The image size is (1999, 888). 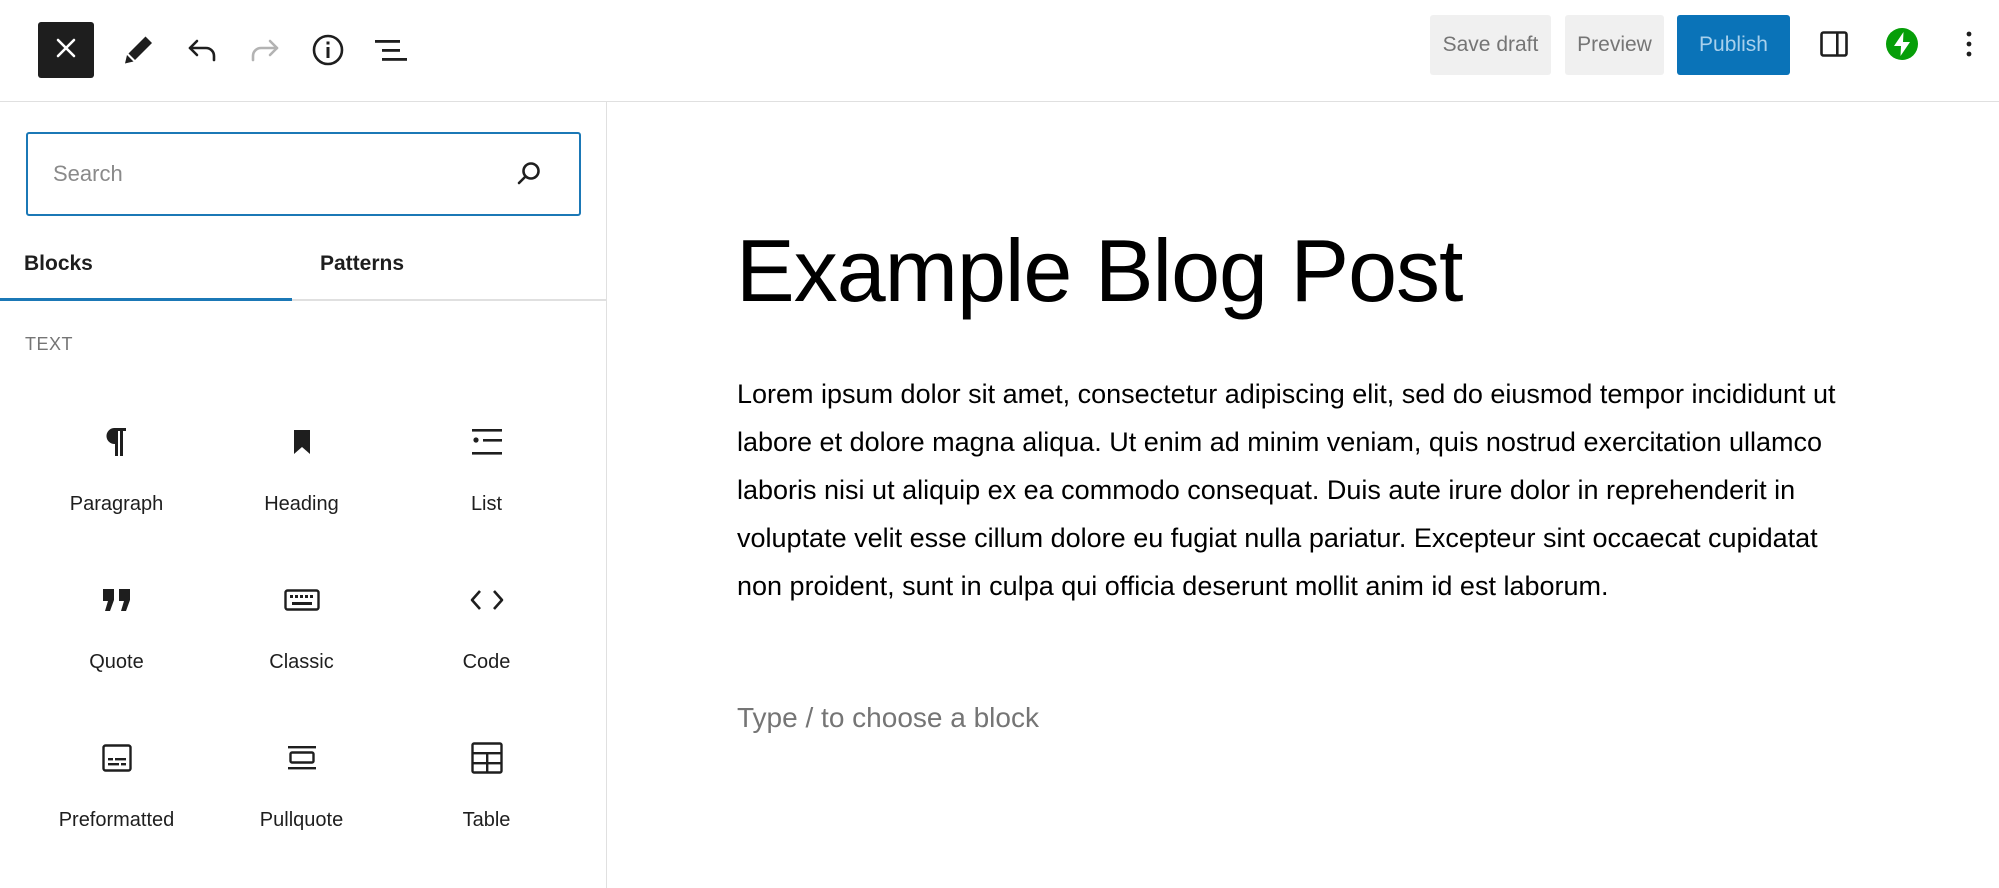 I want to click on more-vertical-icon, so click(x=1969, y=46).